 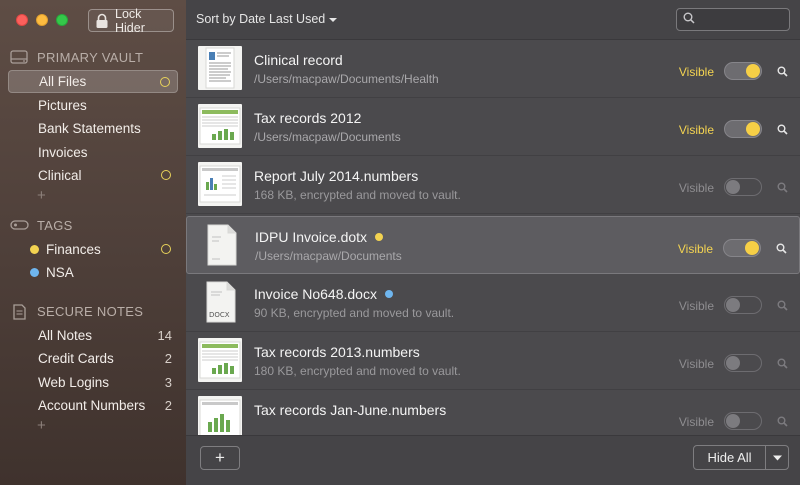 I want to click on file-name-text: Tax records 2013.numbers, so click(x=337, y=352).